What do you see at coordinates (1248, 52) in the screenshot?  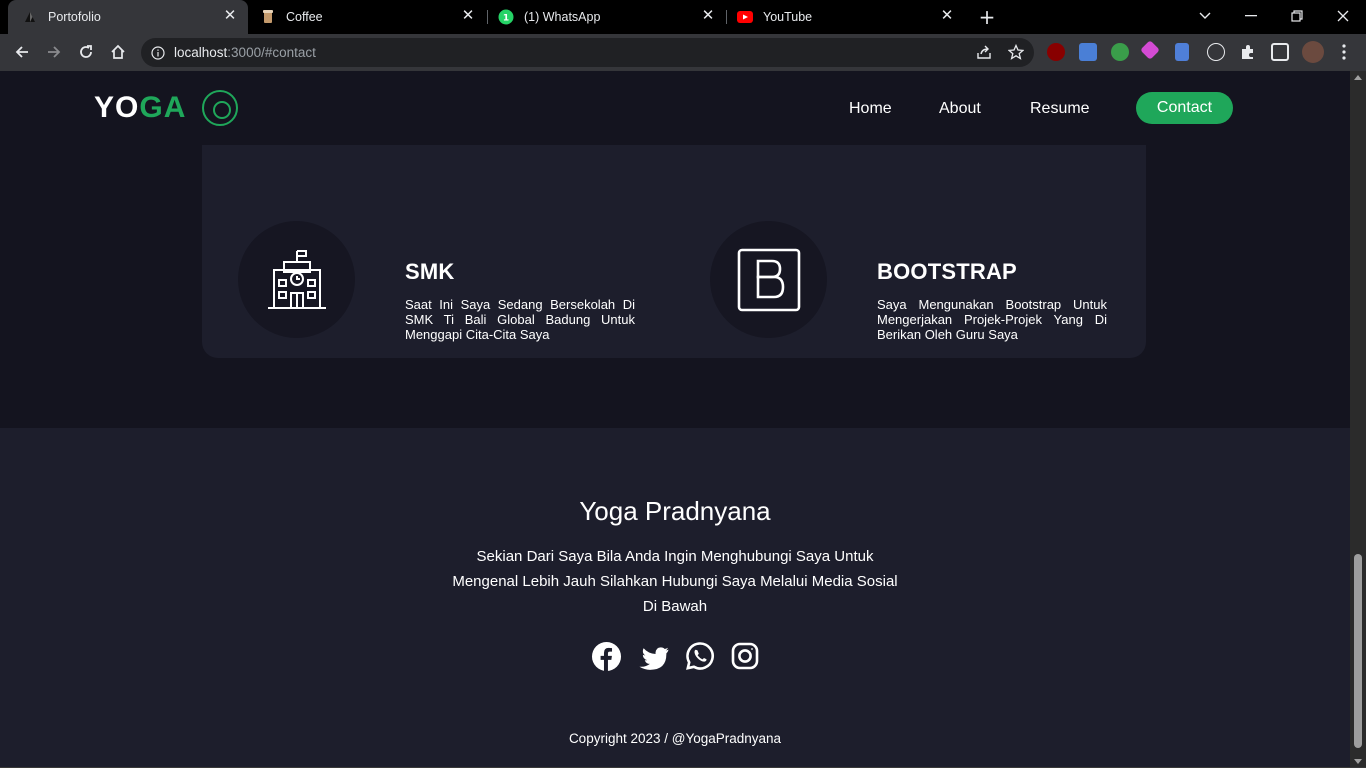 I see `extensions-puzzle-icon` at bounding box center [1248, 52].